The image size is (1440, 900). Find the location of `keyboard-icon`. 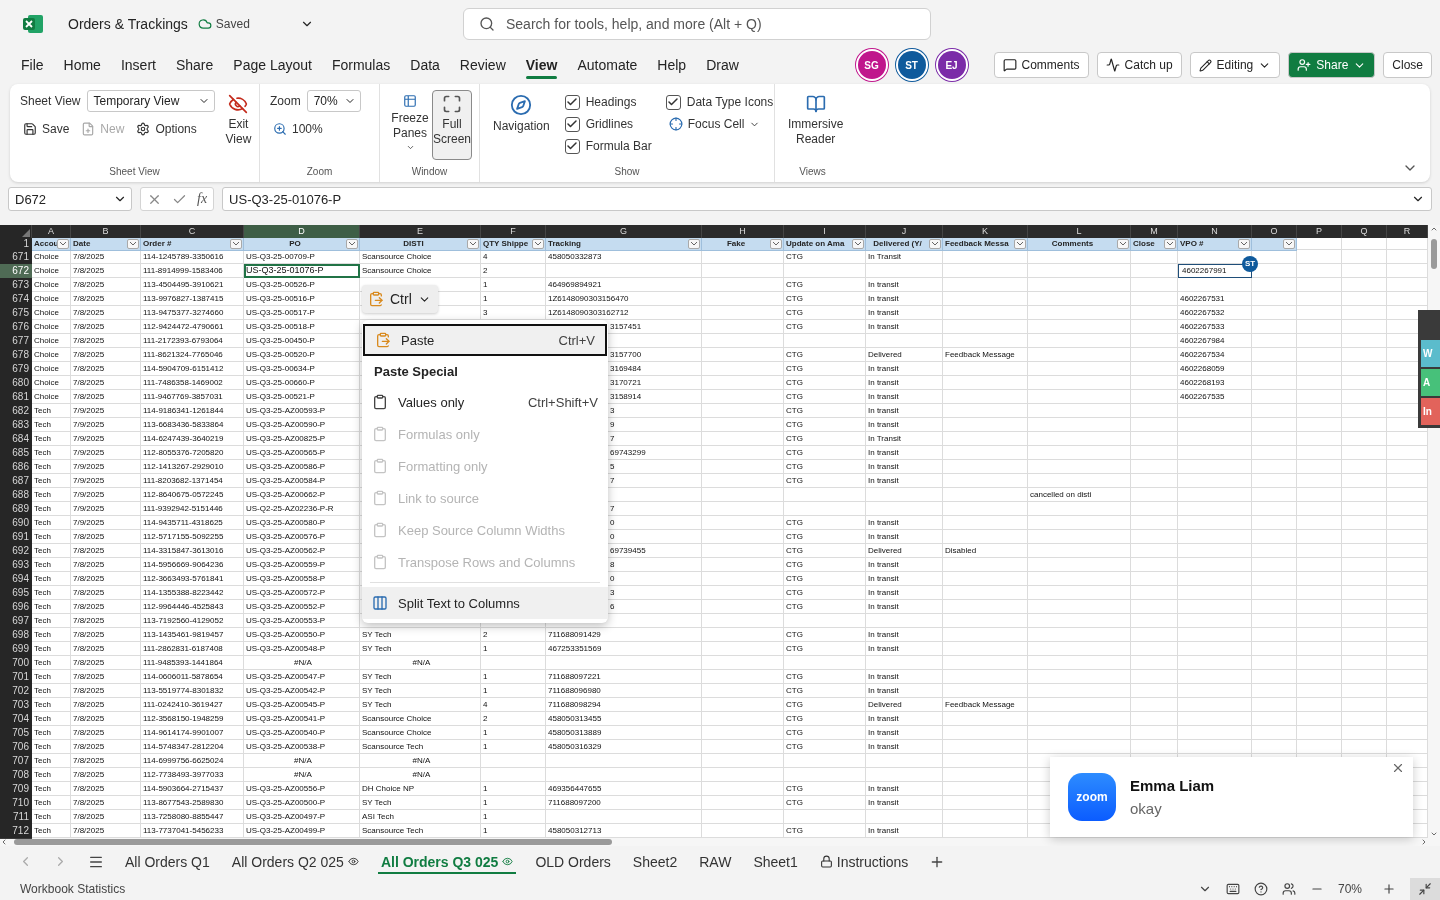

keyboard-icon is located at coordinates (1233, 888).